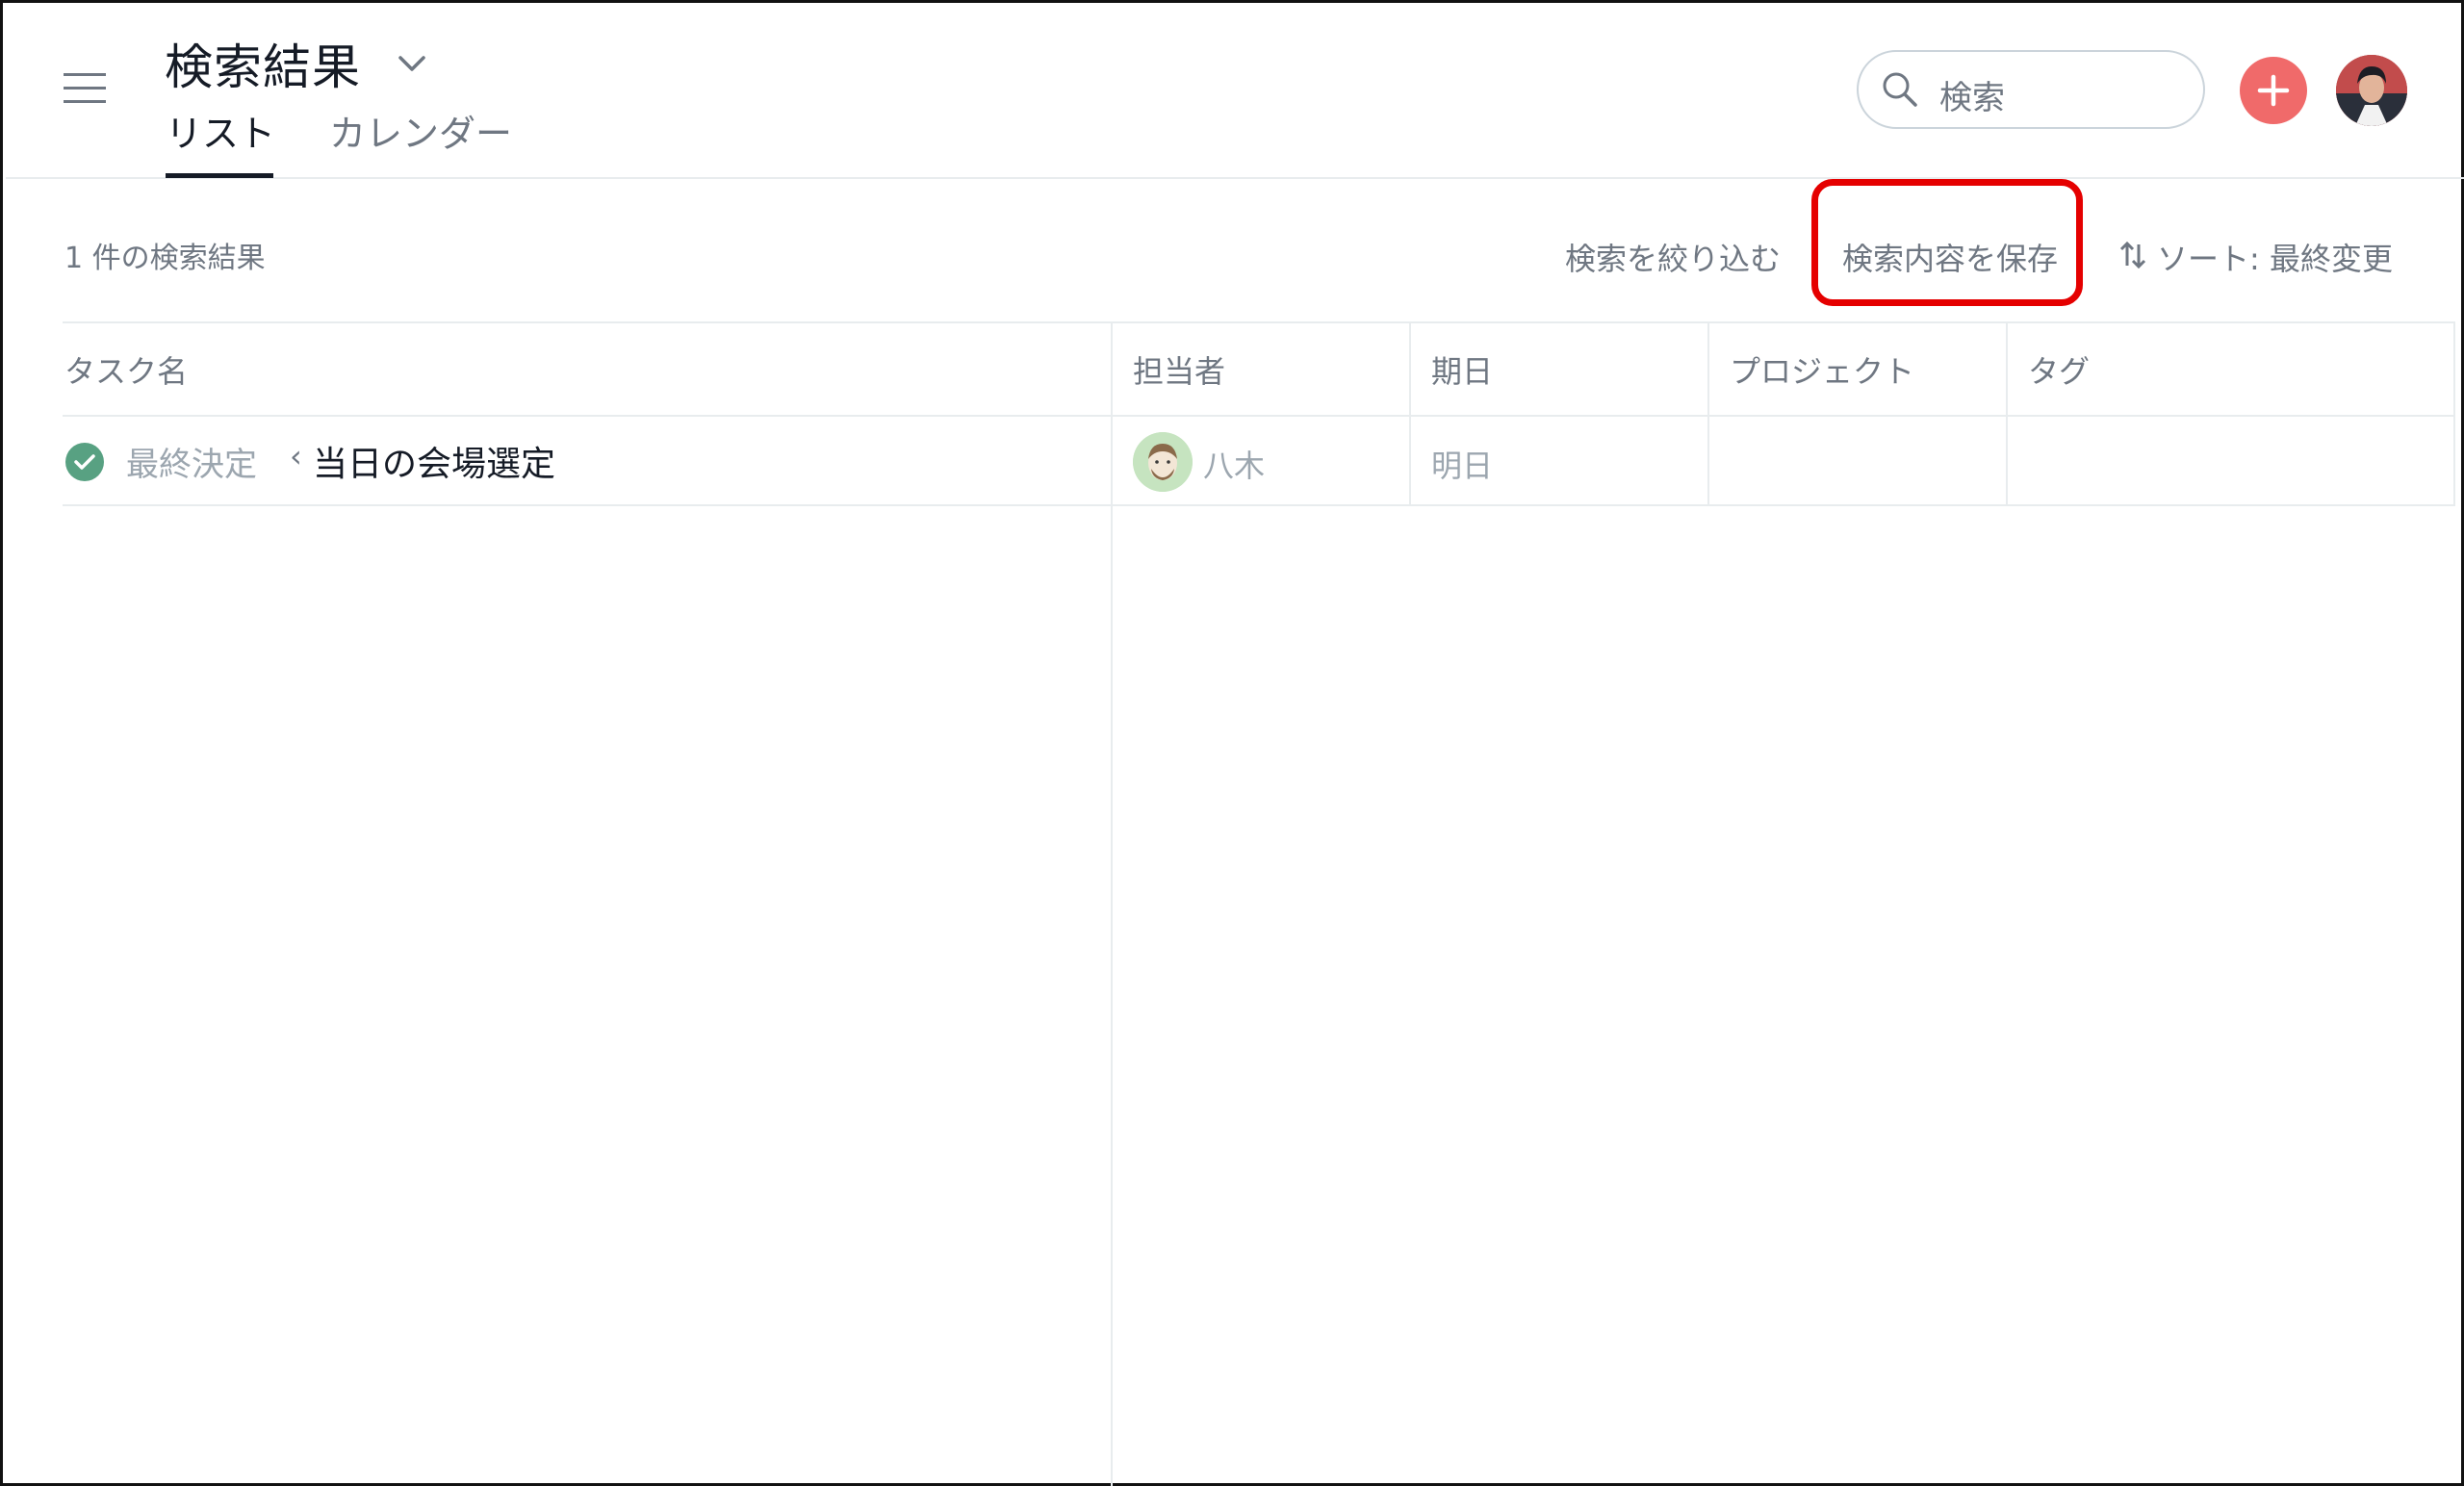  Describe the element at coordinates (2031, 89) in the screenshot. I see `search-input: 検索` at that location.